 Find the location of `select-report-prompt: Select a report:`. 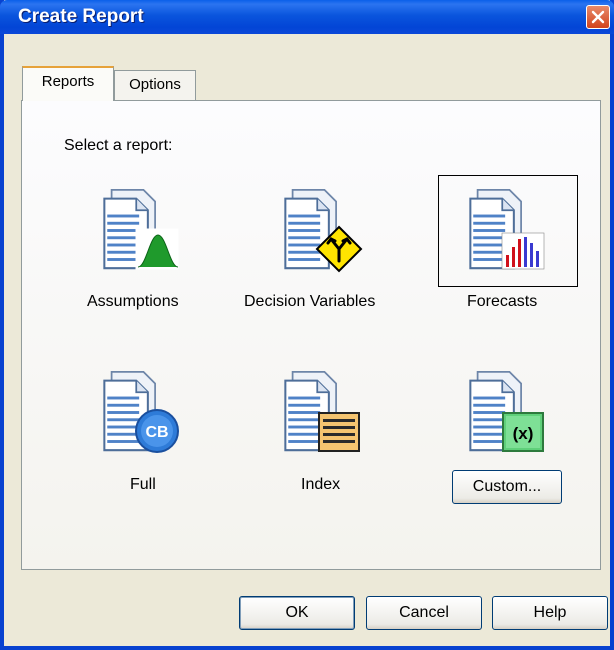

select-report-prompt: Select a report: is located at coordinates (118, 145).